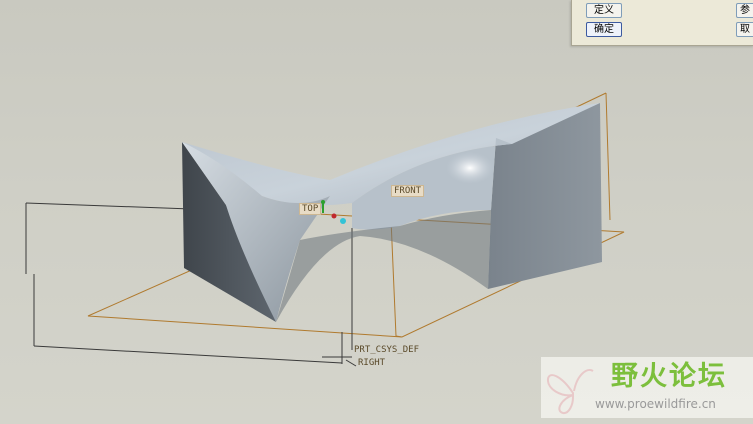 The image size is (753, 424). What do you see at coordinates (655, 404) in the screenshot?
I see `watermark-url: www.proewildfire.cn` at bounding box center [655, 404].